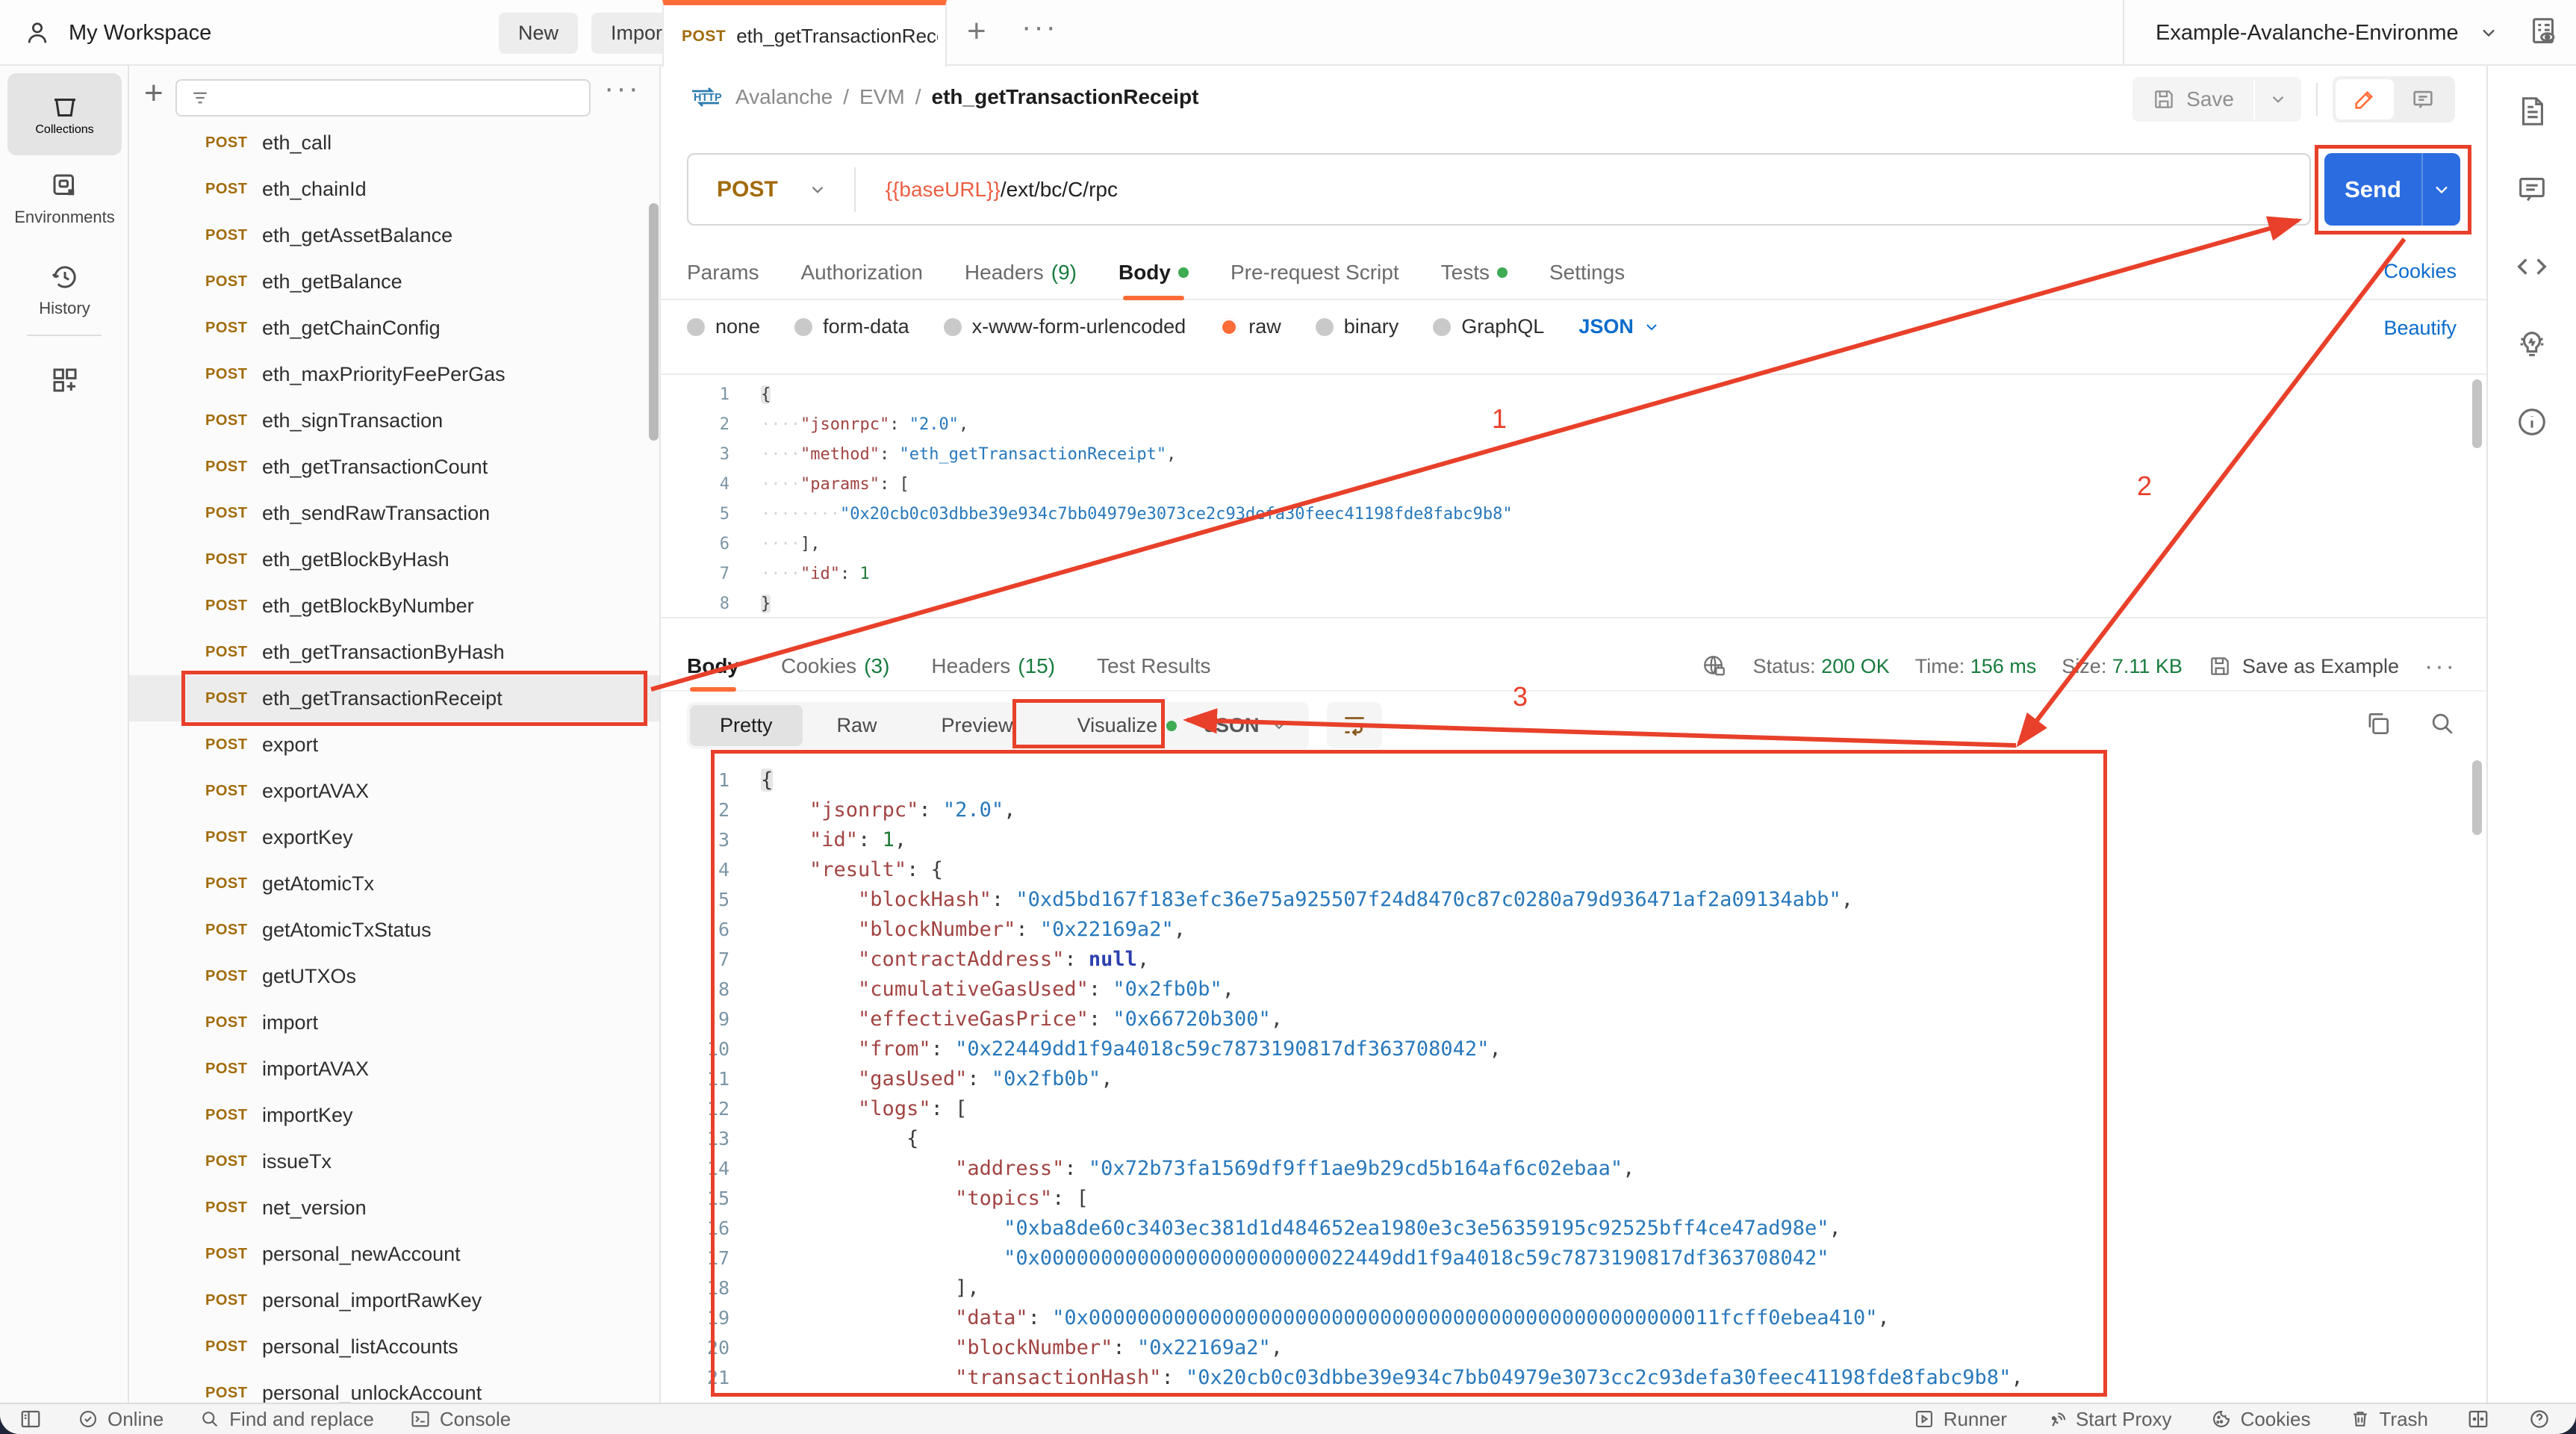  What do you see at coordinates (2389, 1419) in the screenshot?
I see `trash-button: Trash` at bounding box center [2389, 1419].